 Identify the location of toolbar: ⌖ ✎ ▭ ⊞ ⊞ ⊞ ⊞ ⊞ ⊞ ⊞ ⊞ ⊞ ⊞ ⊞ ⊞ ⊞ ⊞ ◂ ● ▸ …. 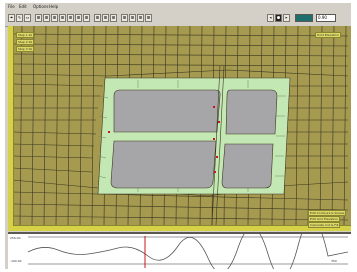
(178, 19).